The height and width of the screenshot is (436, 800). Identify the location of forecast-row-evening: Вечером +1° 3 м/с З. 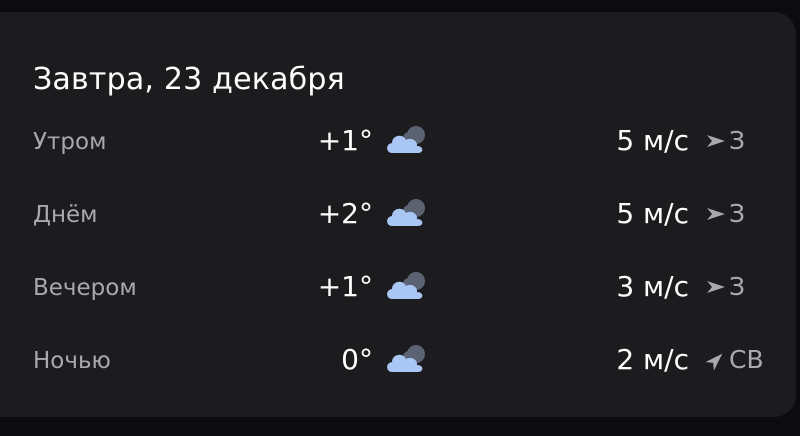
(398, 287).